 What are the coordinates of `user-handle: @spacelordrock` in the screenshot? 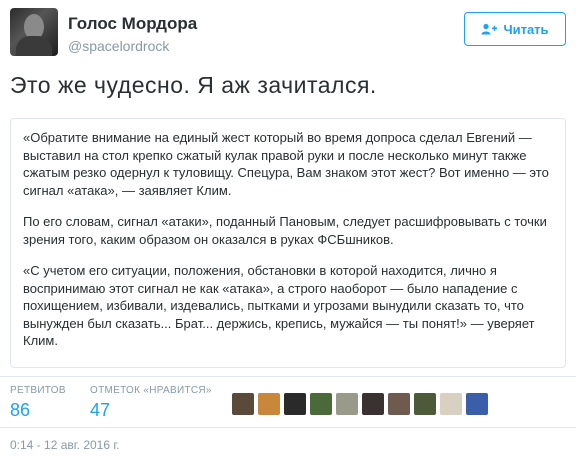 It's located at (118, 46).